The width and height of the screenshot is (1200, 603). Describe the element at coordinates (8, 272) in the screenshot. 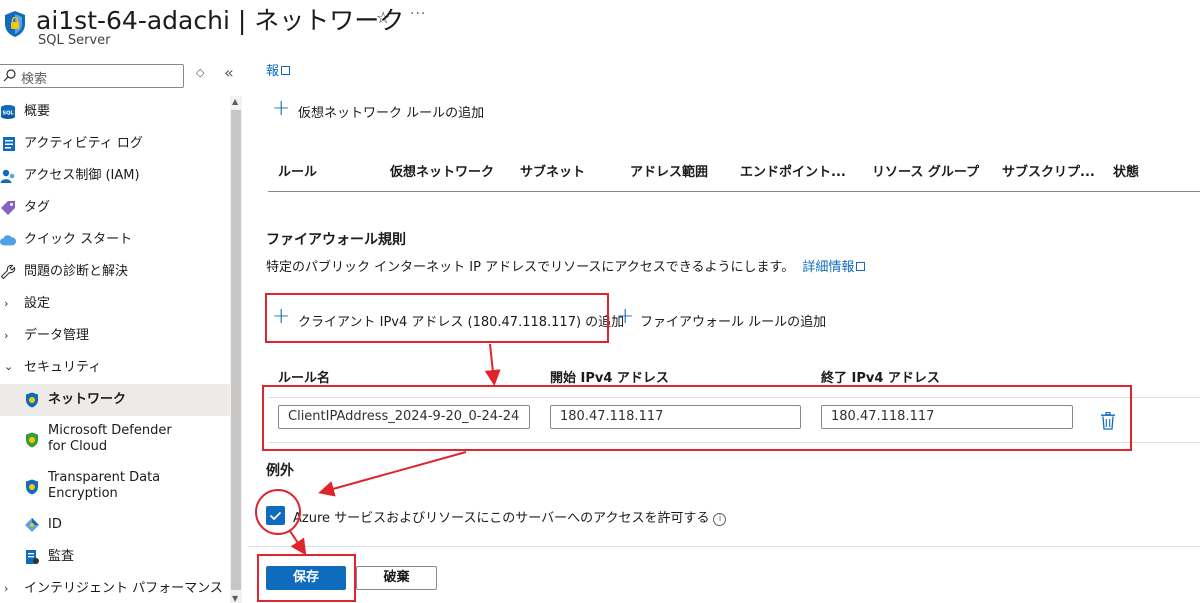

I see `wrench-icon` at that location.